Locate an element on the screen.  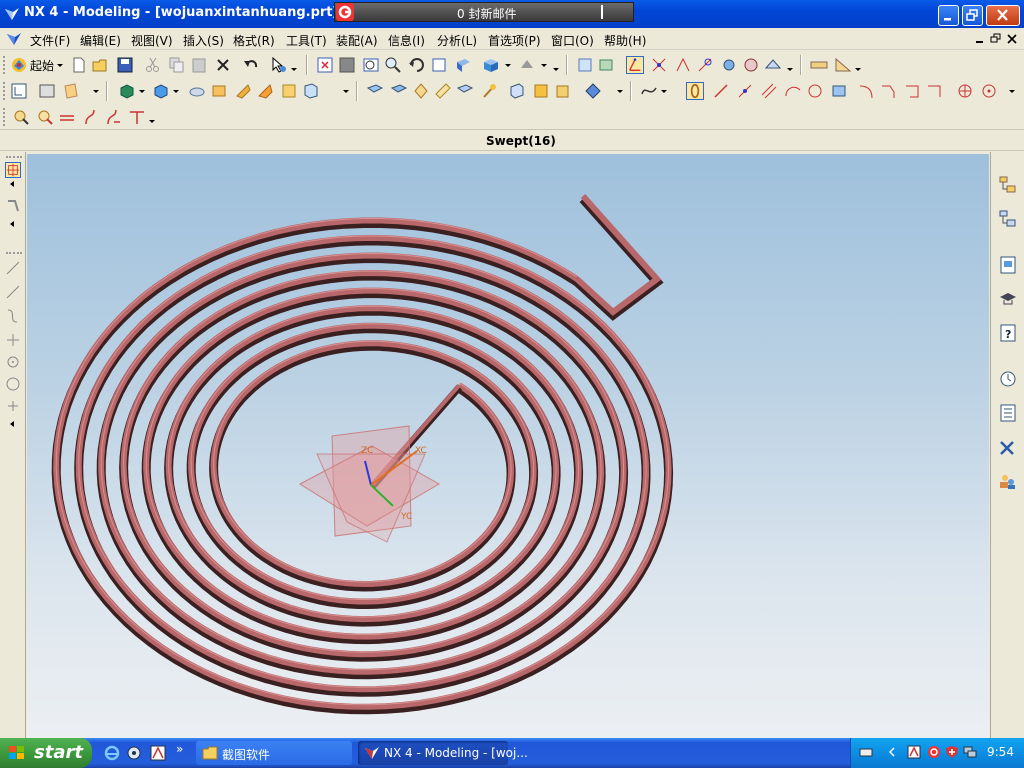
menu-tools: 工具(T) is located at coordinates (306, 40).